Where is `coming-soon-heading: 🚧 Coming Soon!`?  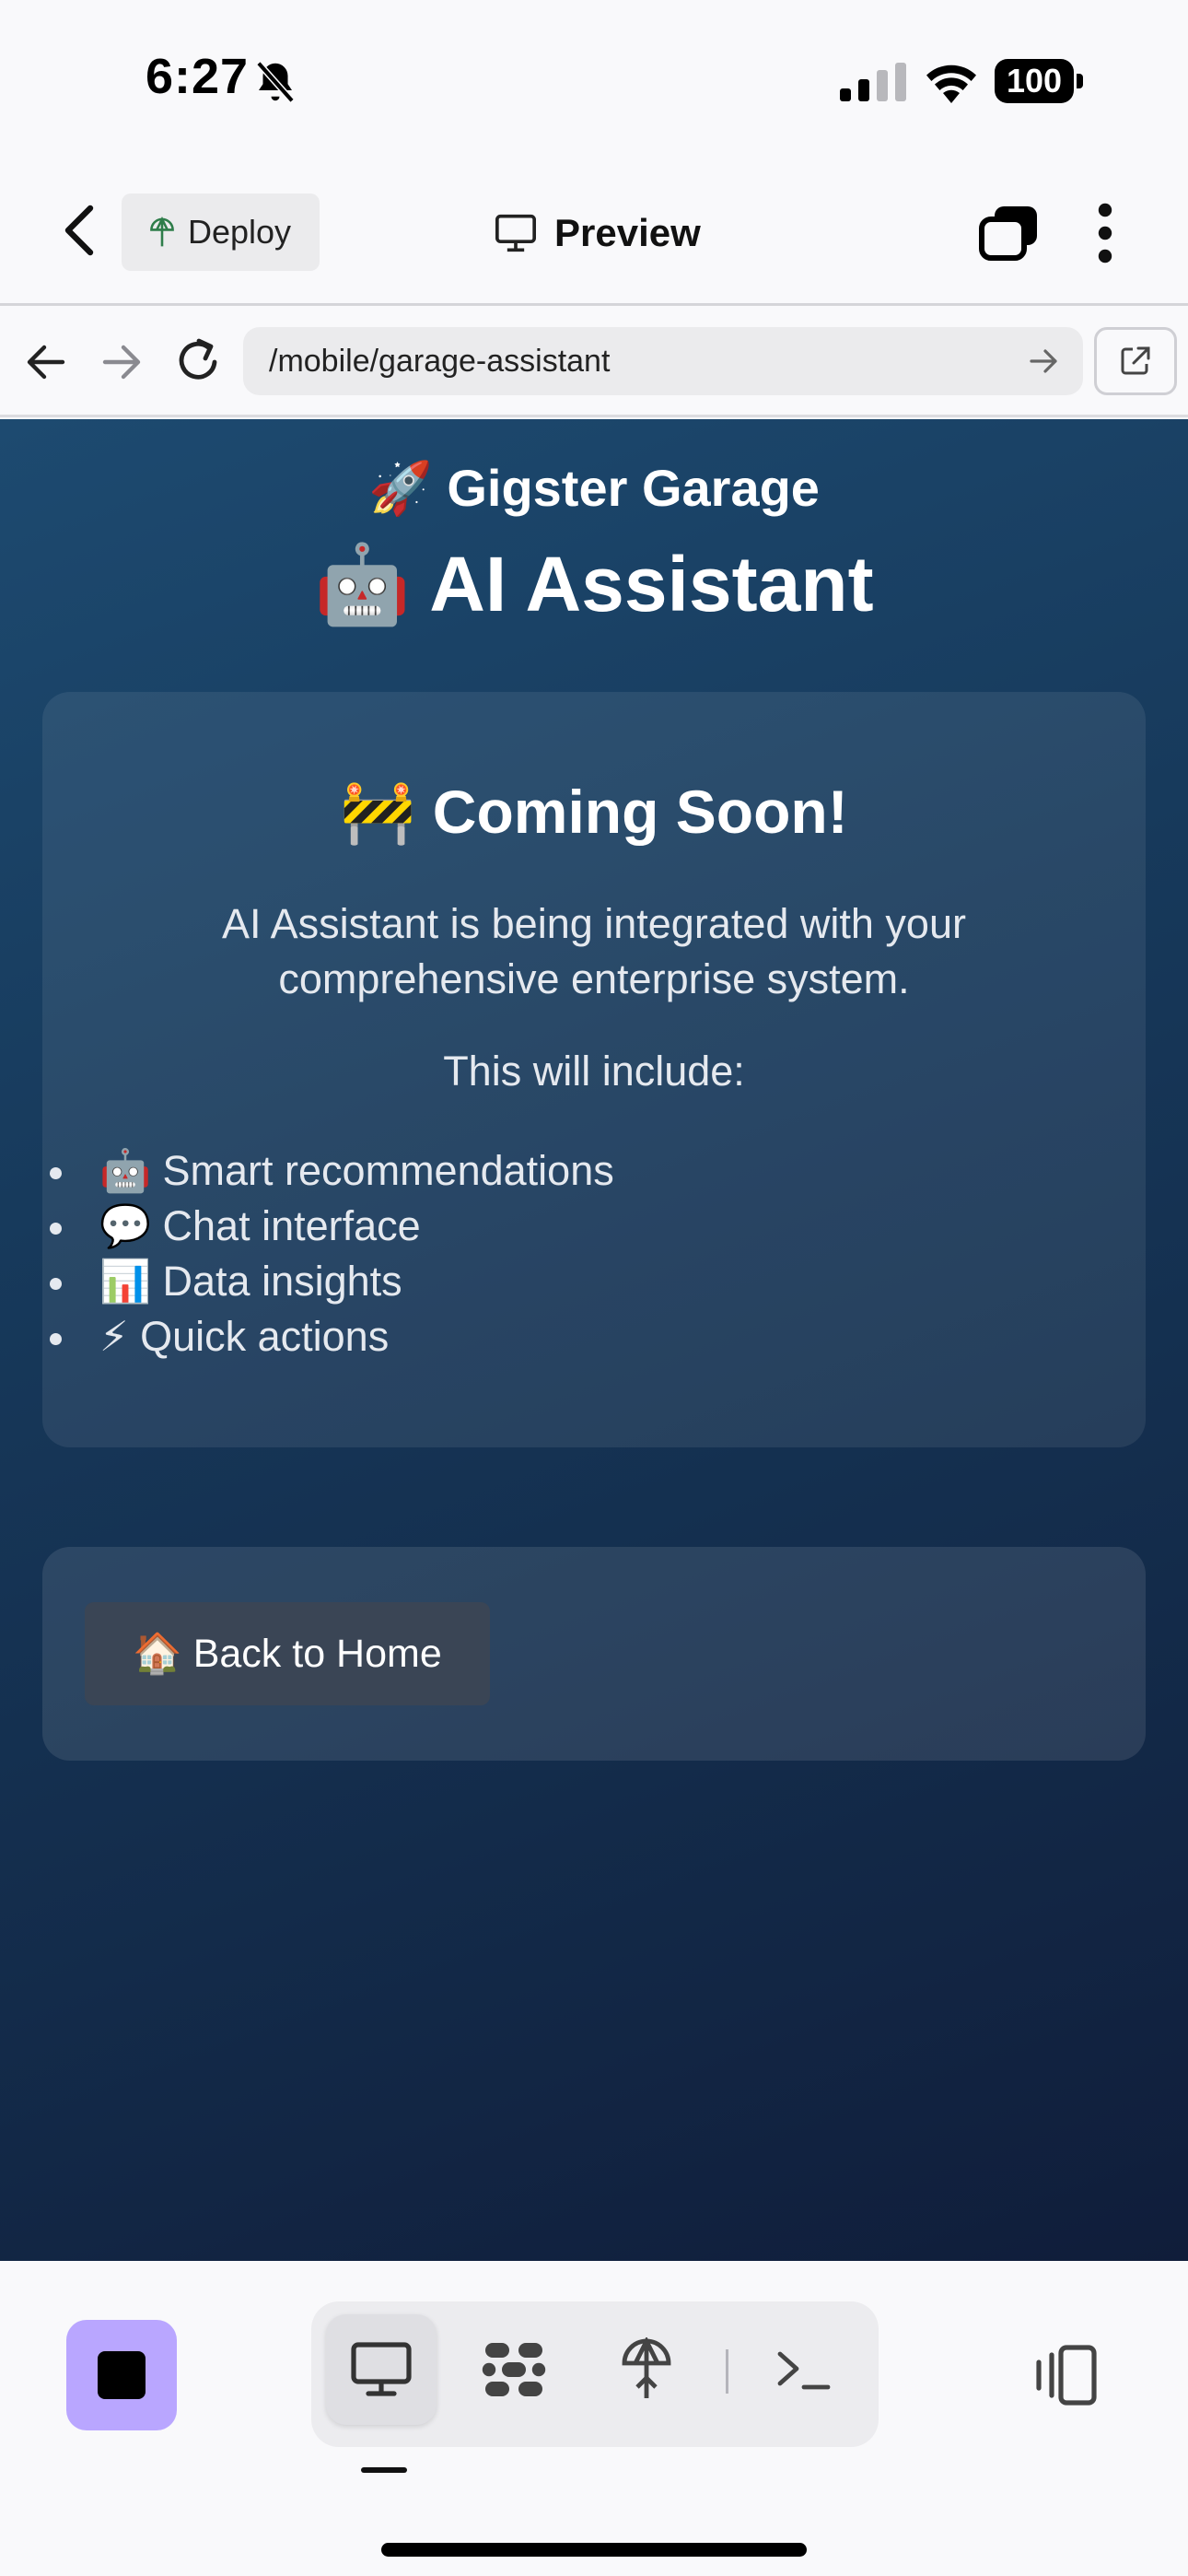 coming-soon-heading: 🚧 Coming Soon! is located at coordinates (594, 812).